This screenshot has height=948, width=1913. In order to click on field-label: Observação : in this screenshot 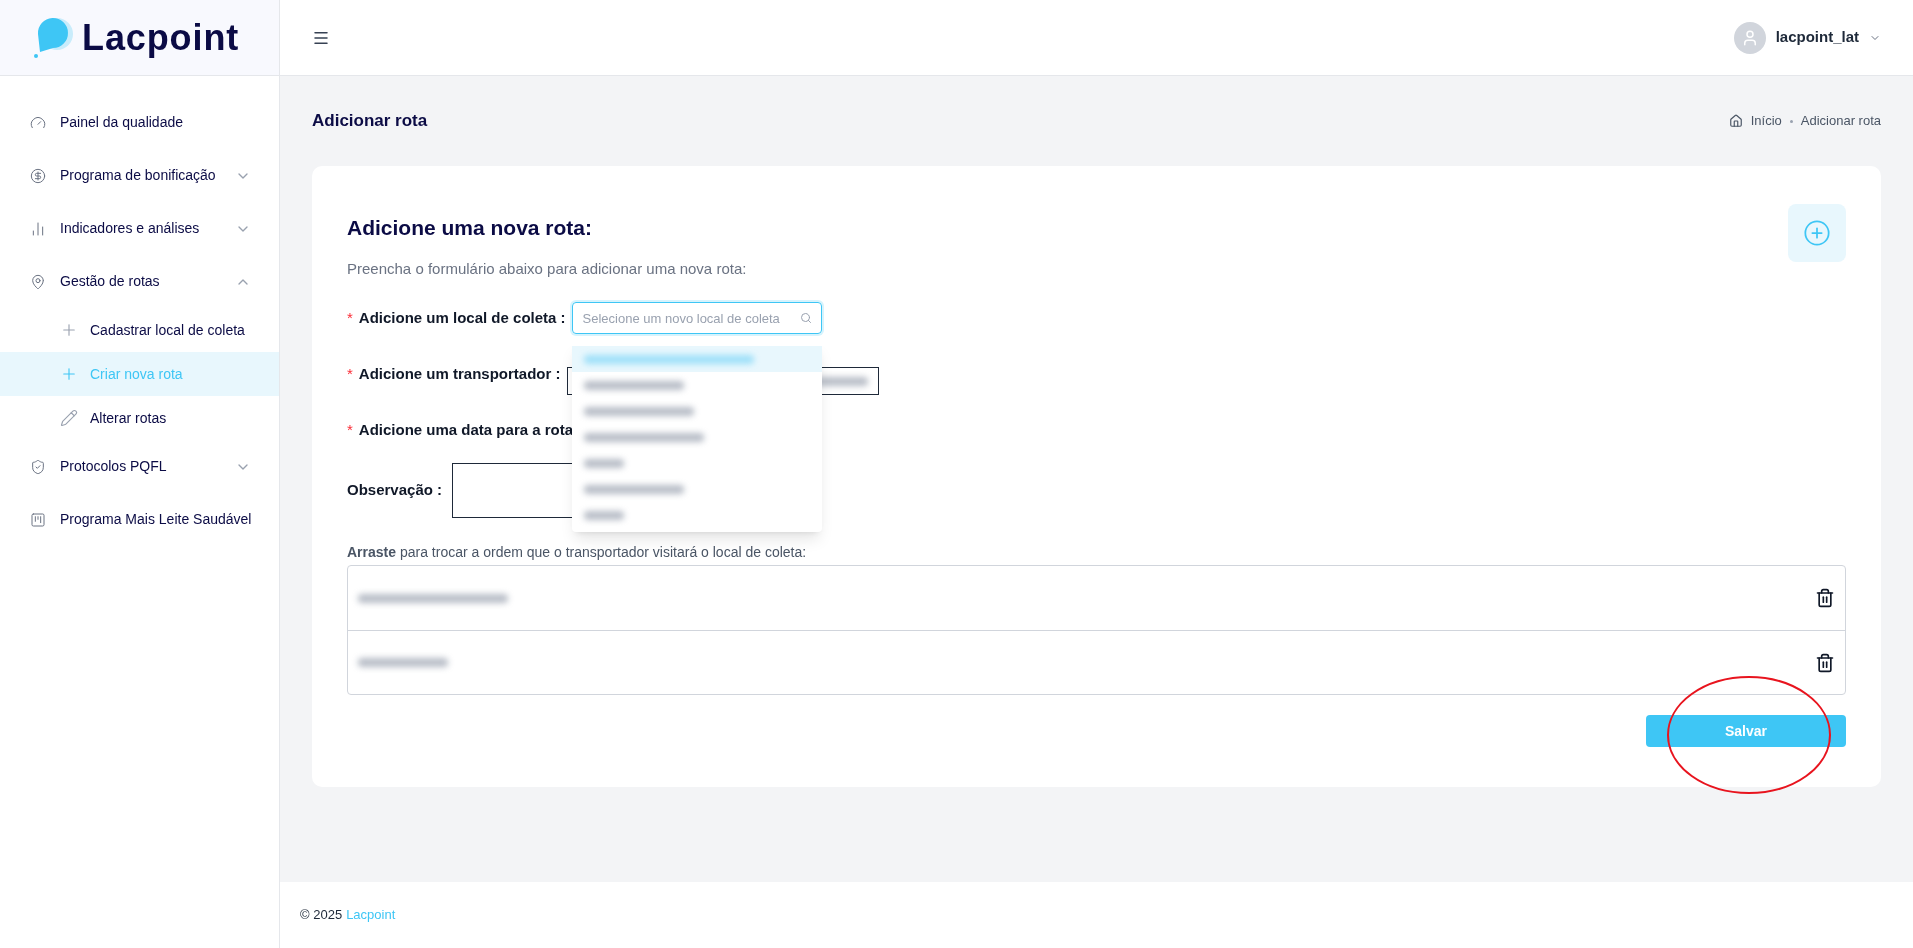, I will do `click(395, 489)`.